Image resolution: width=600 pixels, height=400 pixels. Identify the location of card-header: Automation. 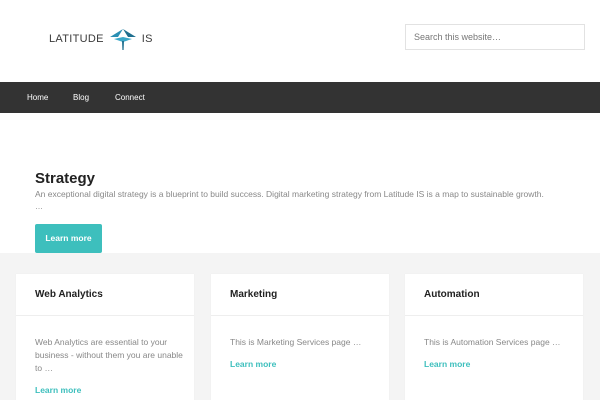
(494, 295).